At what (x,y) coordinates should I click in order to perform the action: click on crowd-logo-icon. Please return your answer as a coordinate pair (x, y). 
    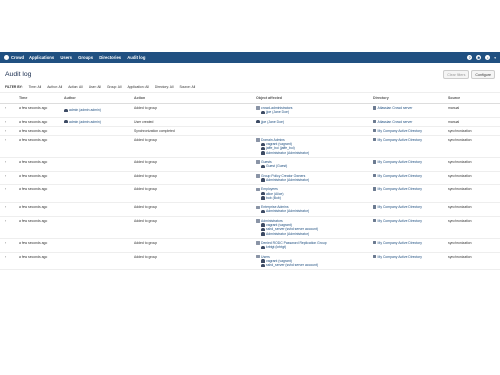
    Looking at the image, I should click on (6, 57).